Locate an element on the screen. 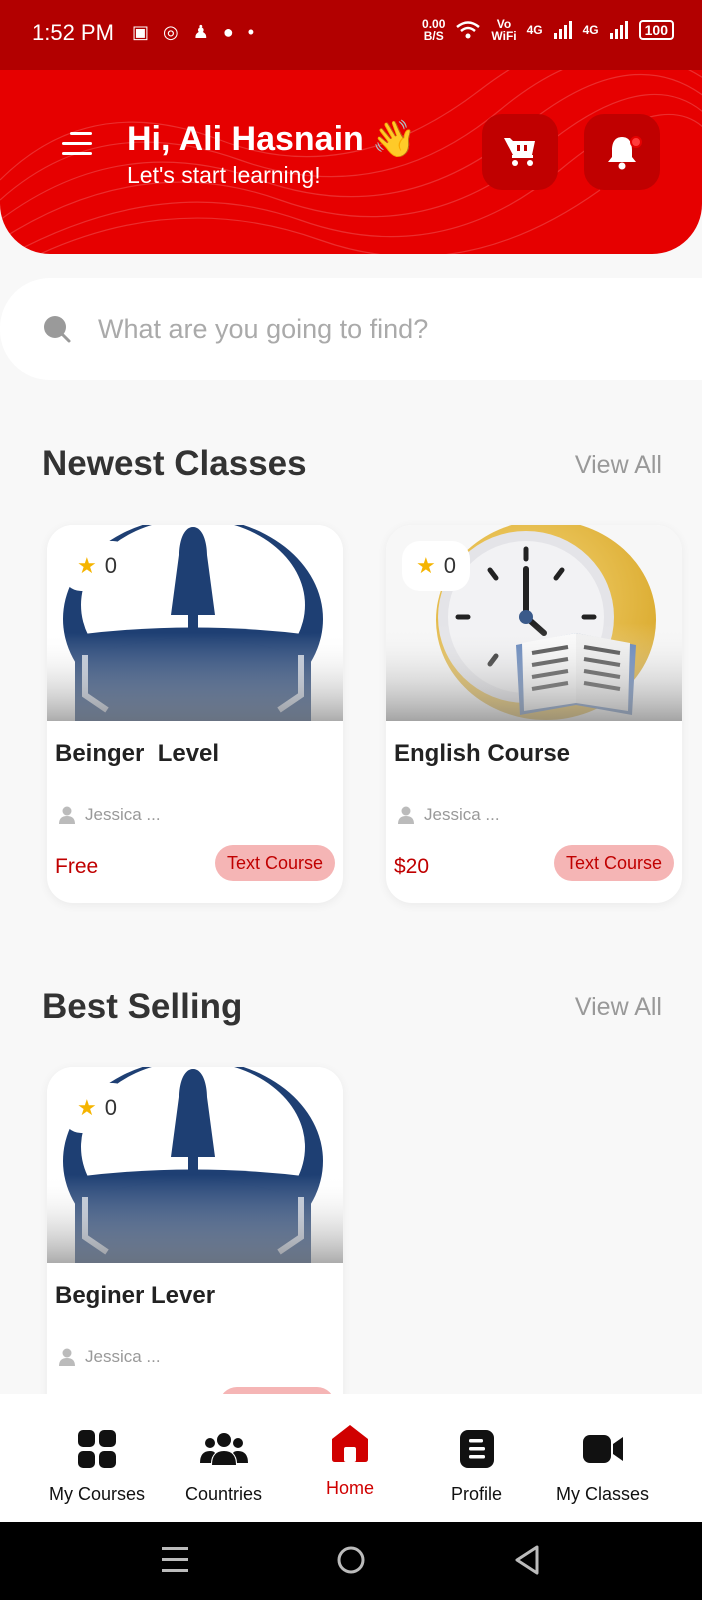  course-title: Beginer Lever is located at coordinates (135, 1295).